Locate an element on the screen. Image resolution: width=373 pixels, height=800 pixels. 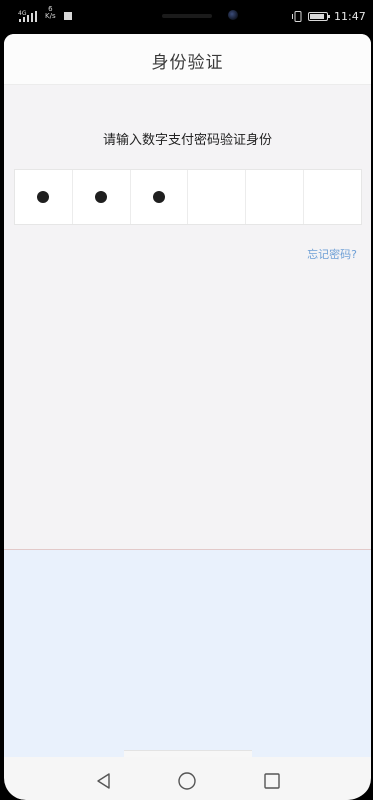
network-speed: 6 K/s is located at coordinates (50, 13).